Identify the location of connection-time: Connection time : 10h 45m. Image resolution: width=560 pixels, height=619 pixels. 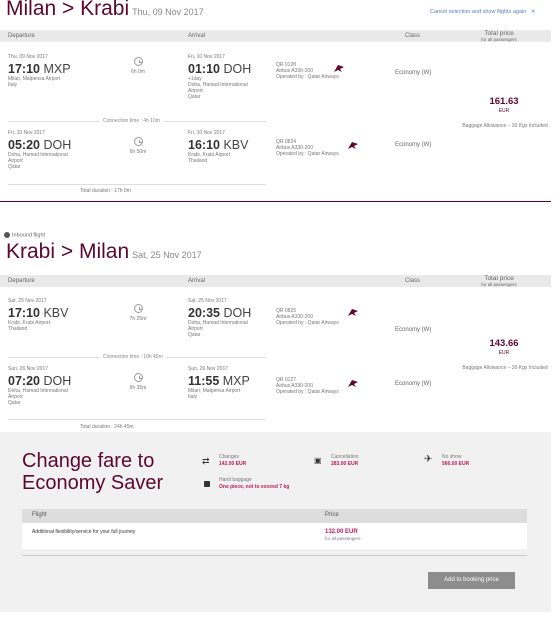
(133, 357).